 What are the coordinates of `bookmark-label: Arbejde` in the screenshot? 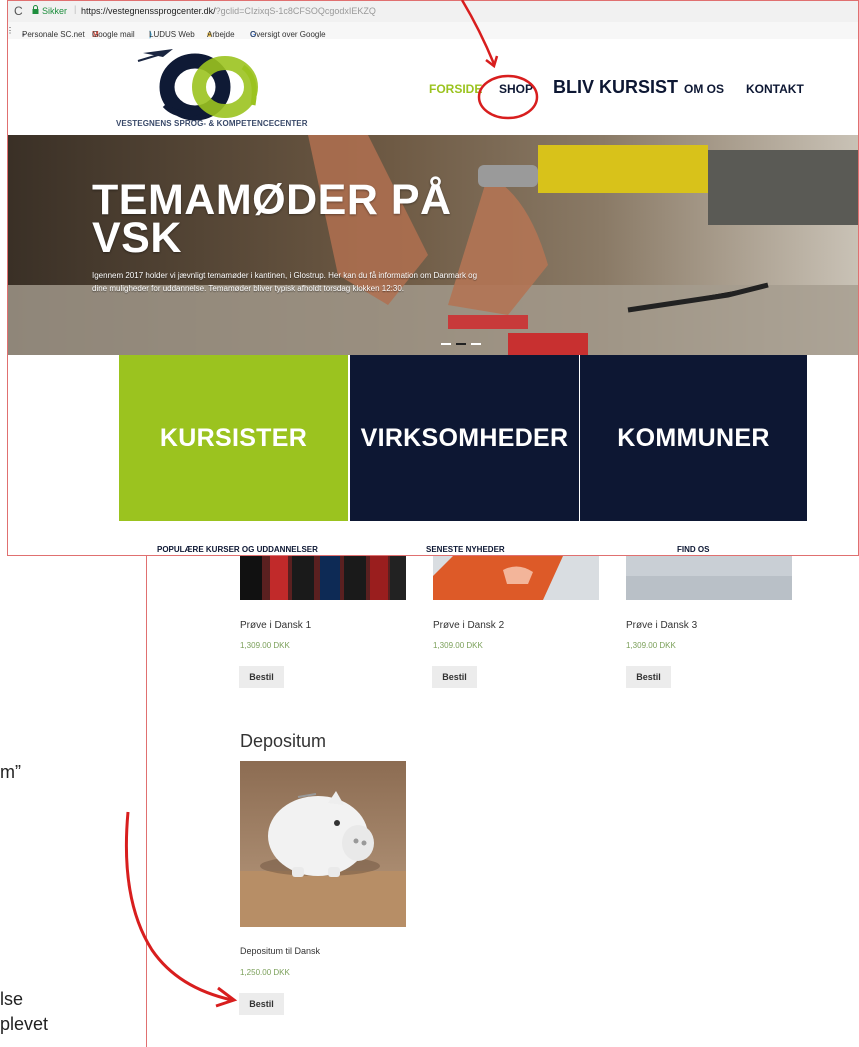 It's located at (221, 34).